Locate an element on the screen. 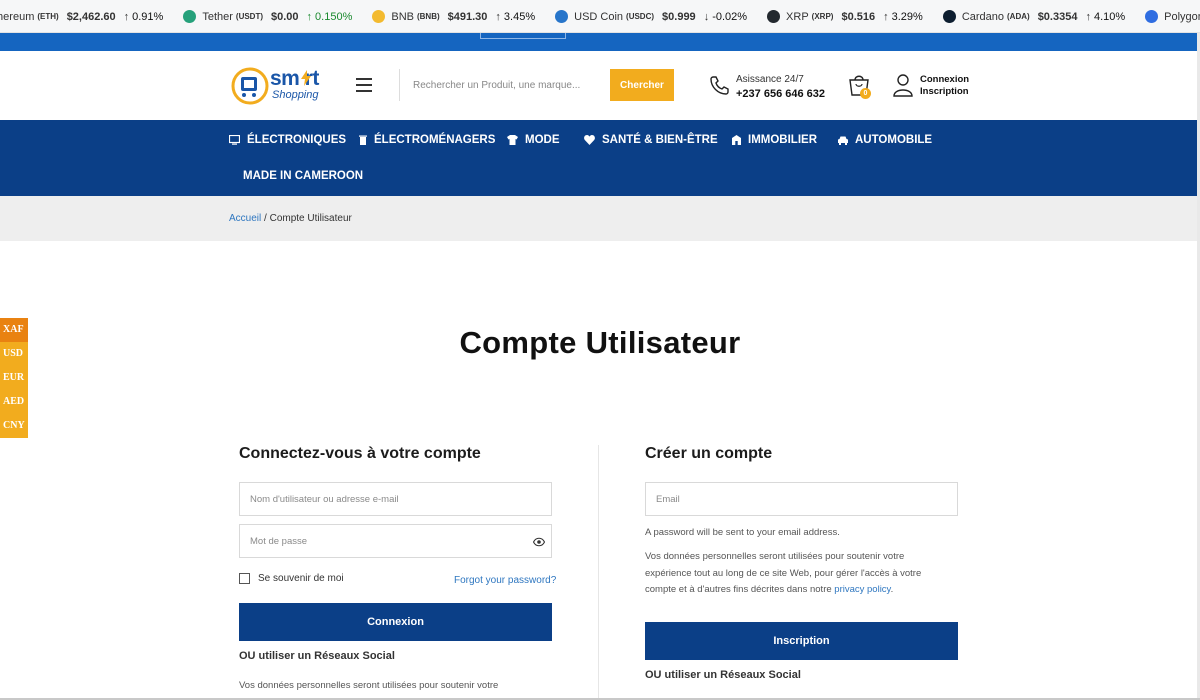 The width and height of the screenshot is (1200, 700). ticker-item: USD Coin (USDC) $0.999 ↓ -0.02% is located at coordinates (651, 16).